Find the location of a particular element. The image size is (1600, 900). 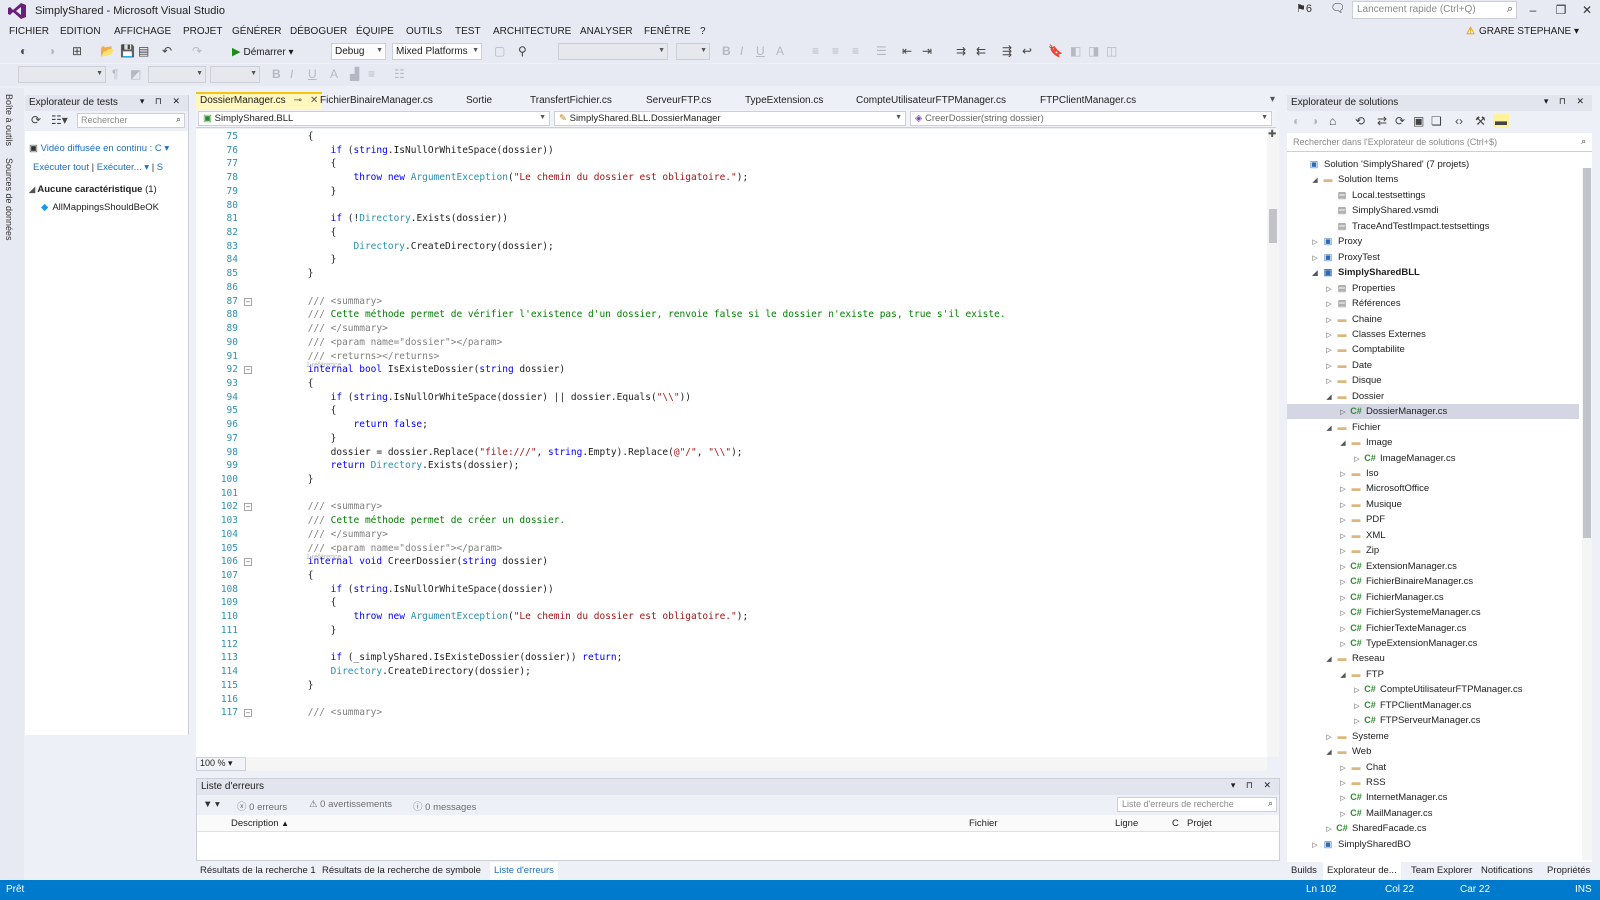

close-button: ✕ is located at coordinates (1587, 11).